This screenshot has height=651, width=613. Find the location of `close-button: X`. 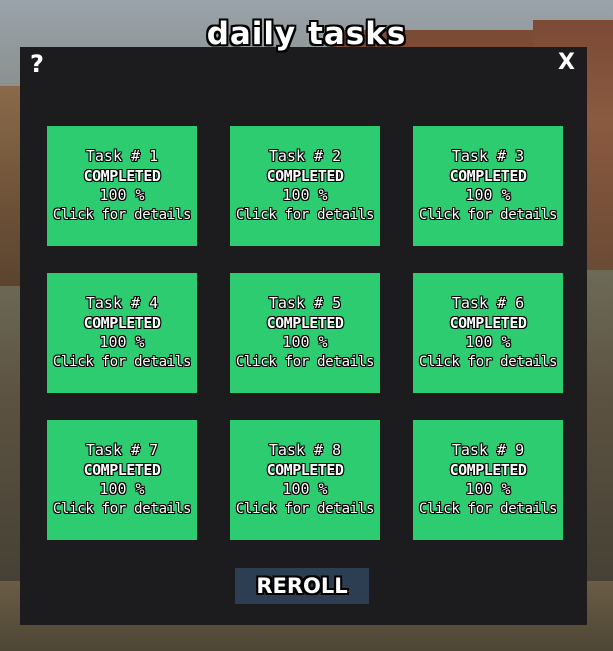

close-button: X is located at coordinates (566, 62).